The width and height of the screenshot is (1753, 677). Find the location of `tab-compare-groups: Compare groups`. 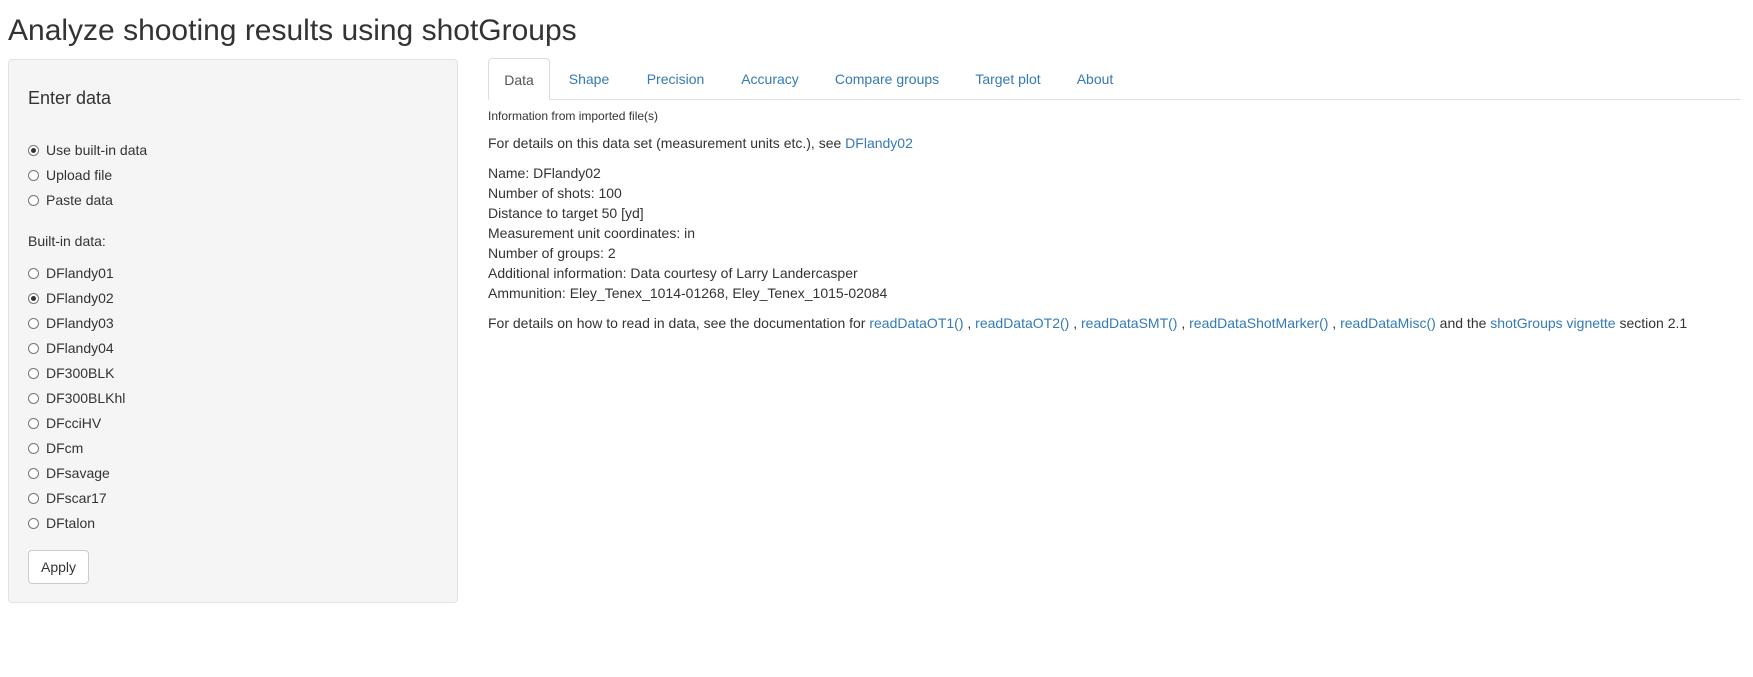

tab-compare-groups: Compare groups is located at coordinates (887, 79).